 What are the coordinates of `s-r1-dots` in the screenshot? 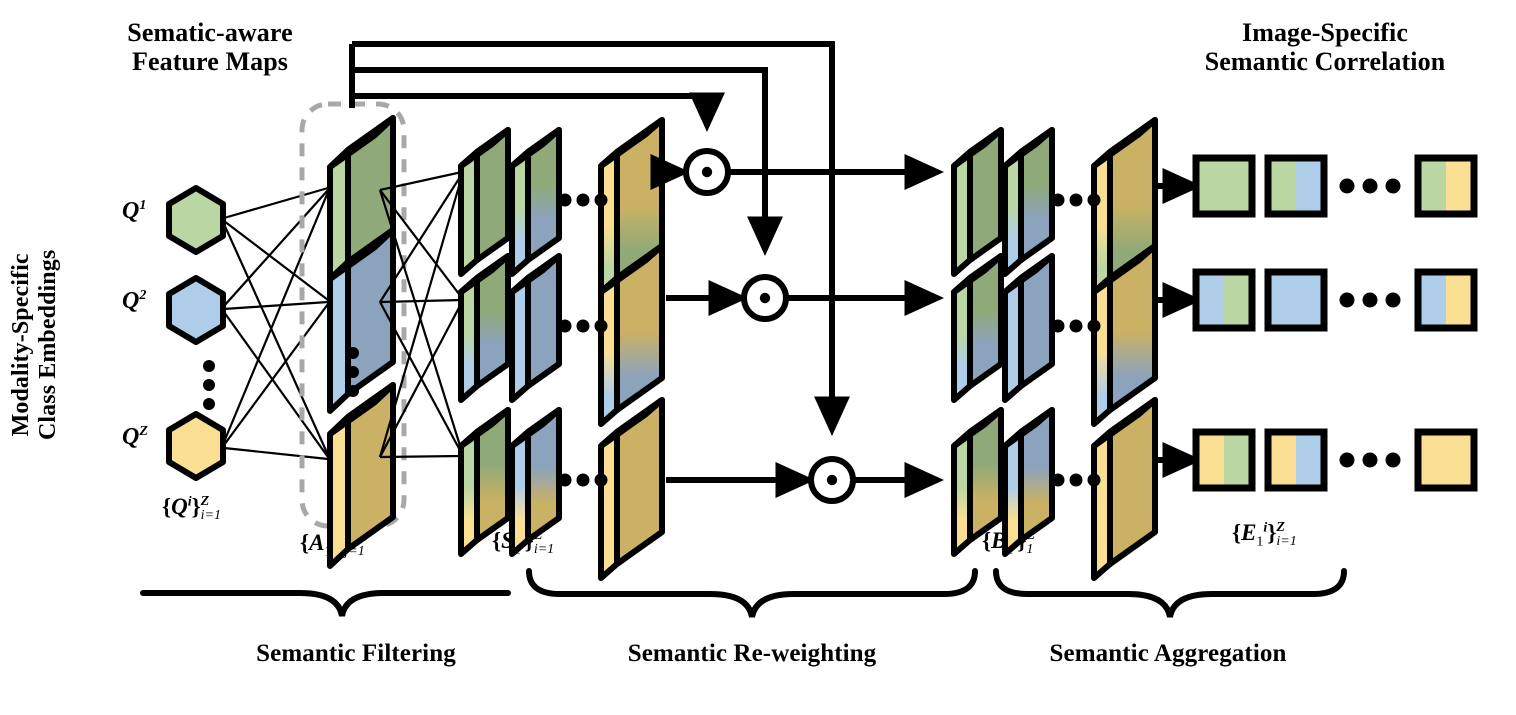 It's located at (583, 200).